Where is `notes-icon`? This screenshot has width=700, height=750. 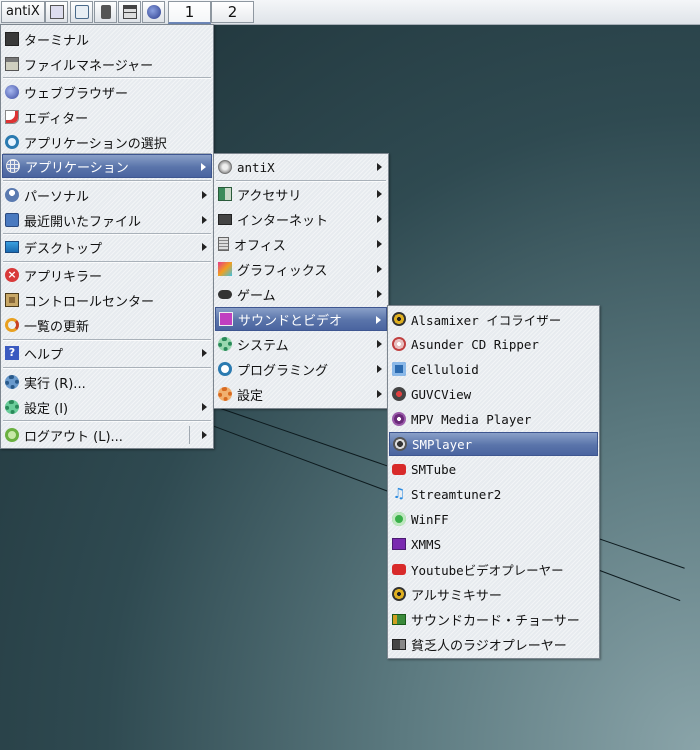
notes-icon is located at coordinates (129, 12).